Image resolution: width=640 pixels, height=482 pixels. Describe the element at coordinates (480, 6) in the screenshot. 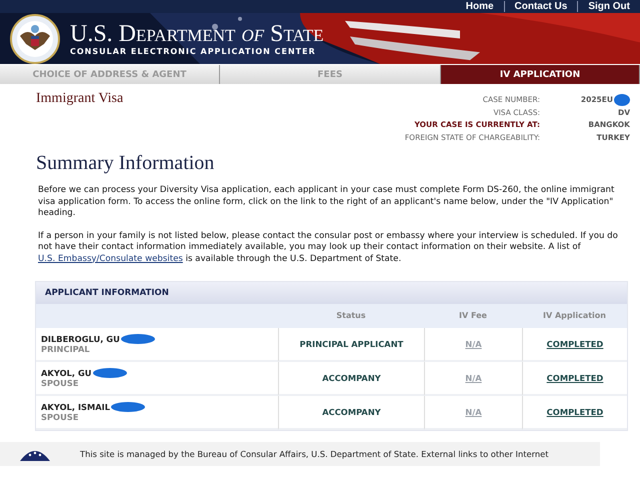

I see `nav-link: Home` at that location.